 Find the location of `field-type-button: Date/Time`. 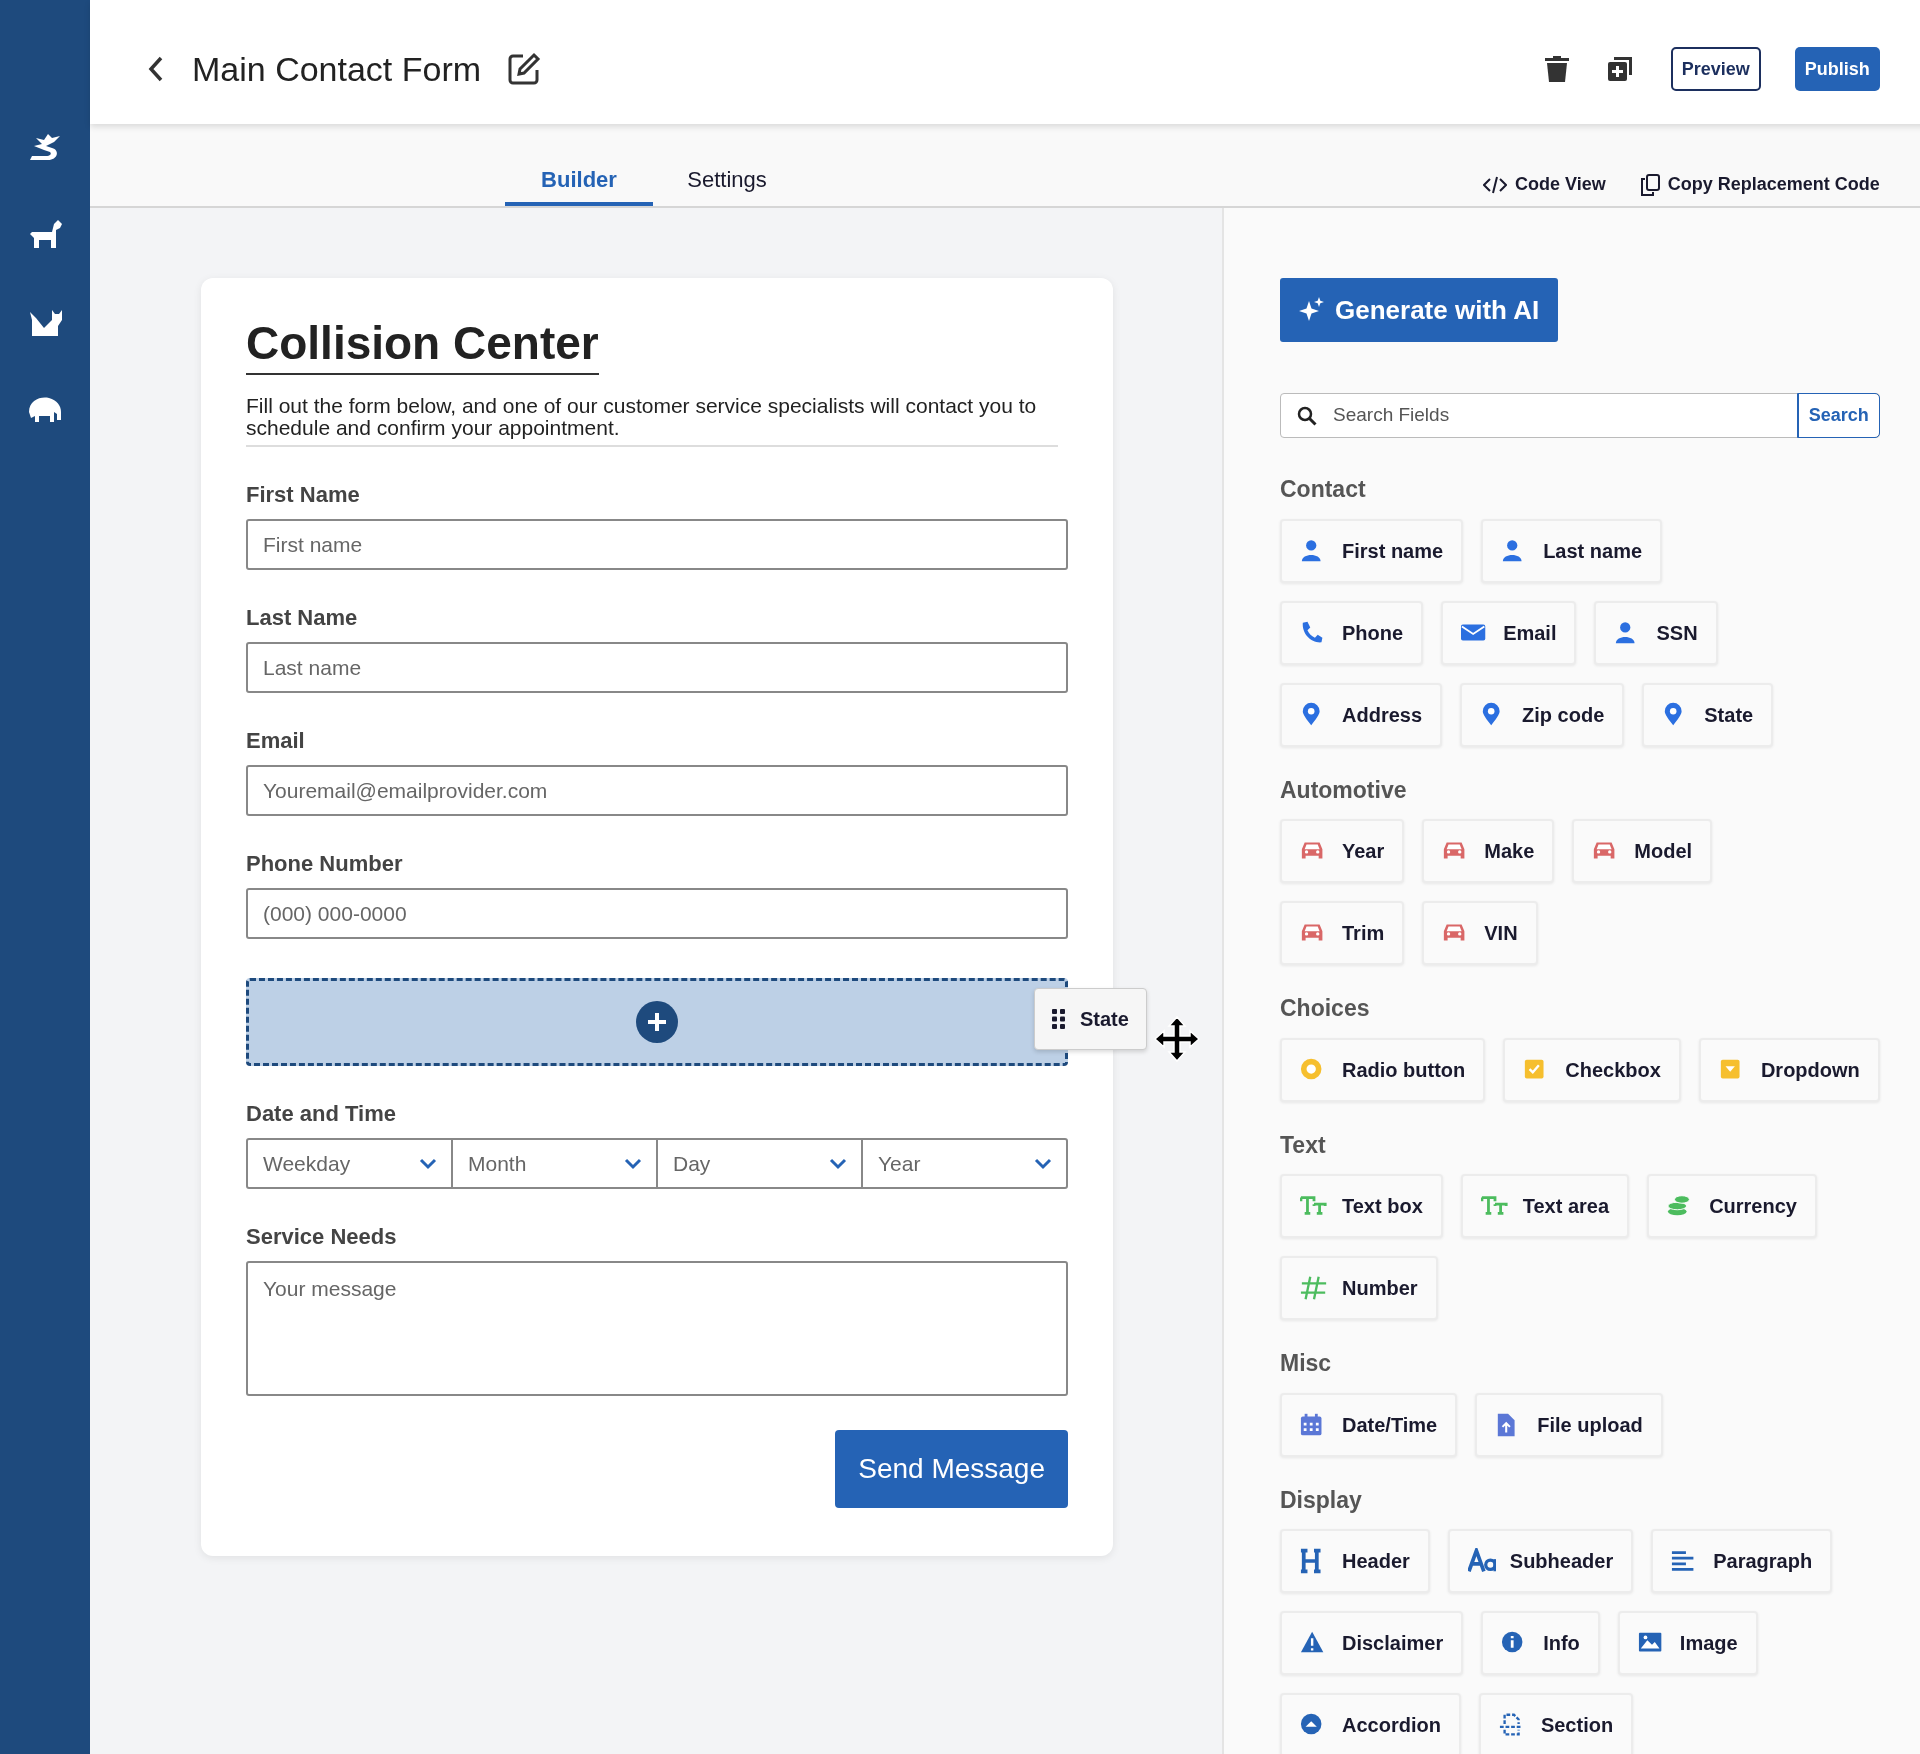

field-type-button: Date/Time is located at coordinates (1369, 1424).